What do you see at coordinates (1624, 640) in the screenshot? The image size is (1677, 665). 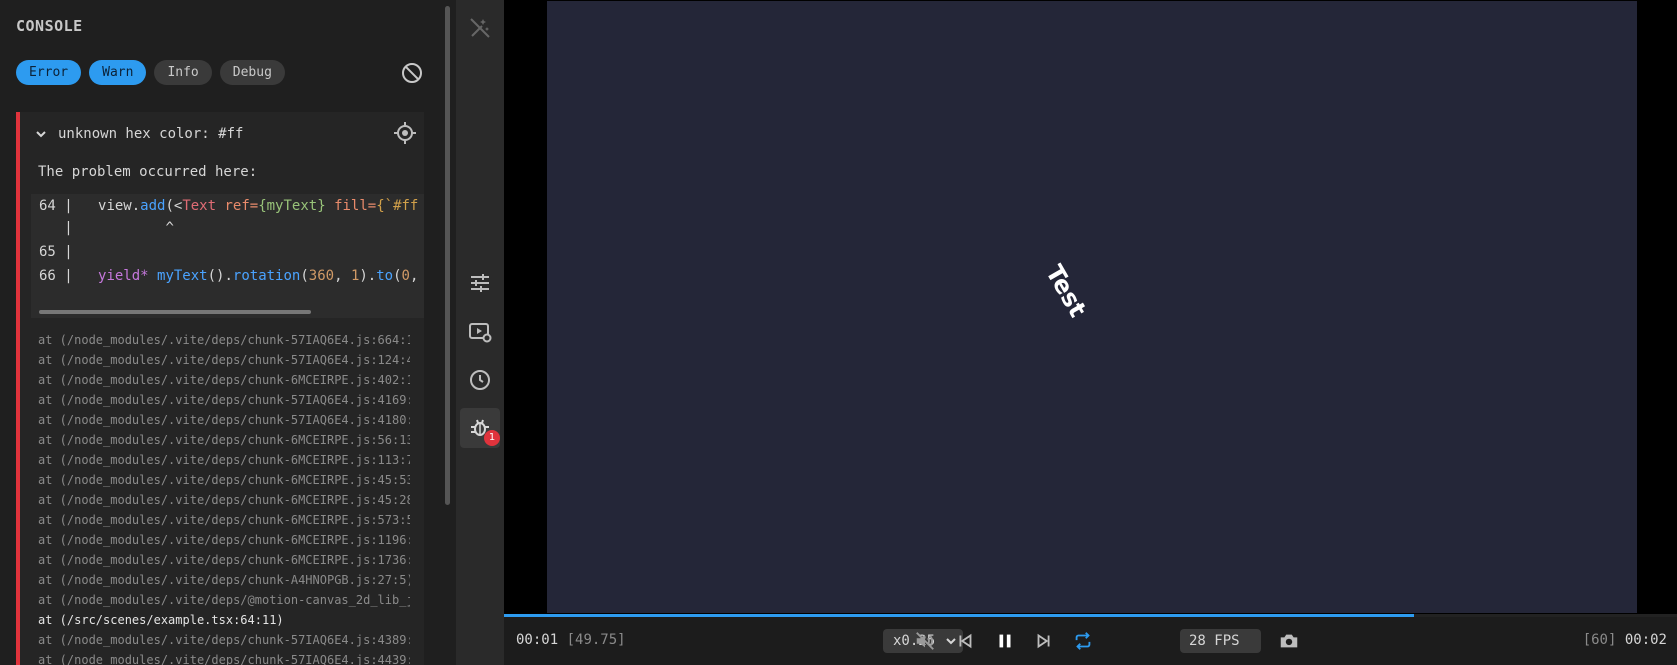 I see `total-time: [60] 00:02` at bounding box center [1624, 640].